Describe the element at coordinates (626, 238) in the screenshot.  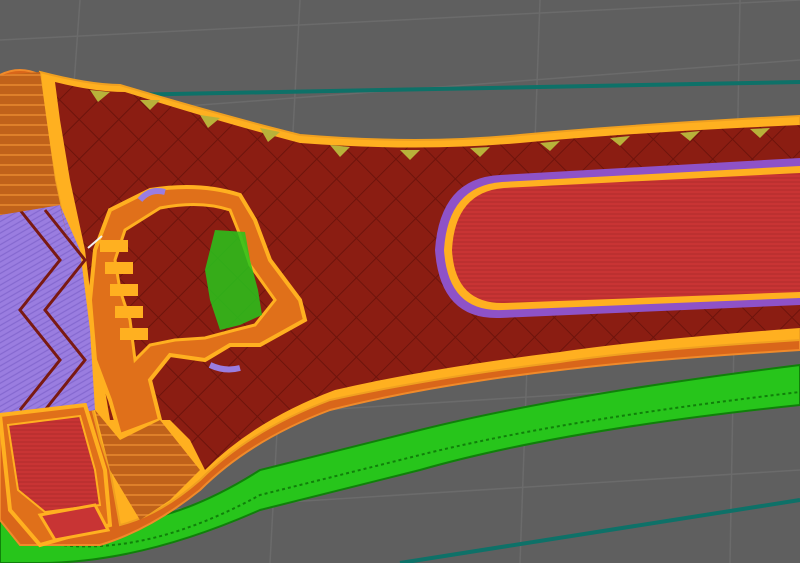
I see `slot-solid-infill` at that location.